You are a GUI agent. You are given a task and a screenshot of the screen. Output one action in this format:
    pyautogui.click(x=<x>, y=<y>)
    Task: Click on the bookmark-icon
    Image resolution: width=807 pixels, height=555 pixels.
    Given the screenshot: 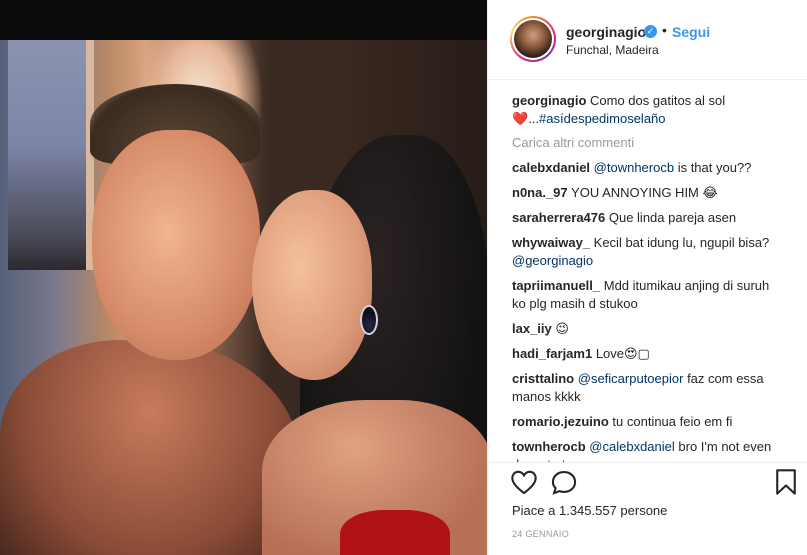 What is the action you would take?
    pyautogui.click(x=786, y=482)
    